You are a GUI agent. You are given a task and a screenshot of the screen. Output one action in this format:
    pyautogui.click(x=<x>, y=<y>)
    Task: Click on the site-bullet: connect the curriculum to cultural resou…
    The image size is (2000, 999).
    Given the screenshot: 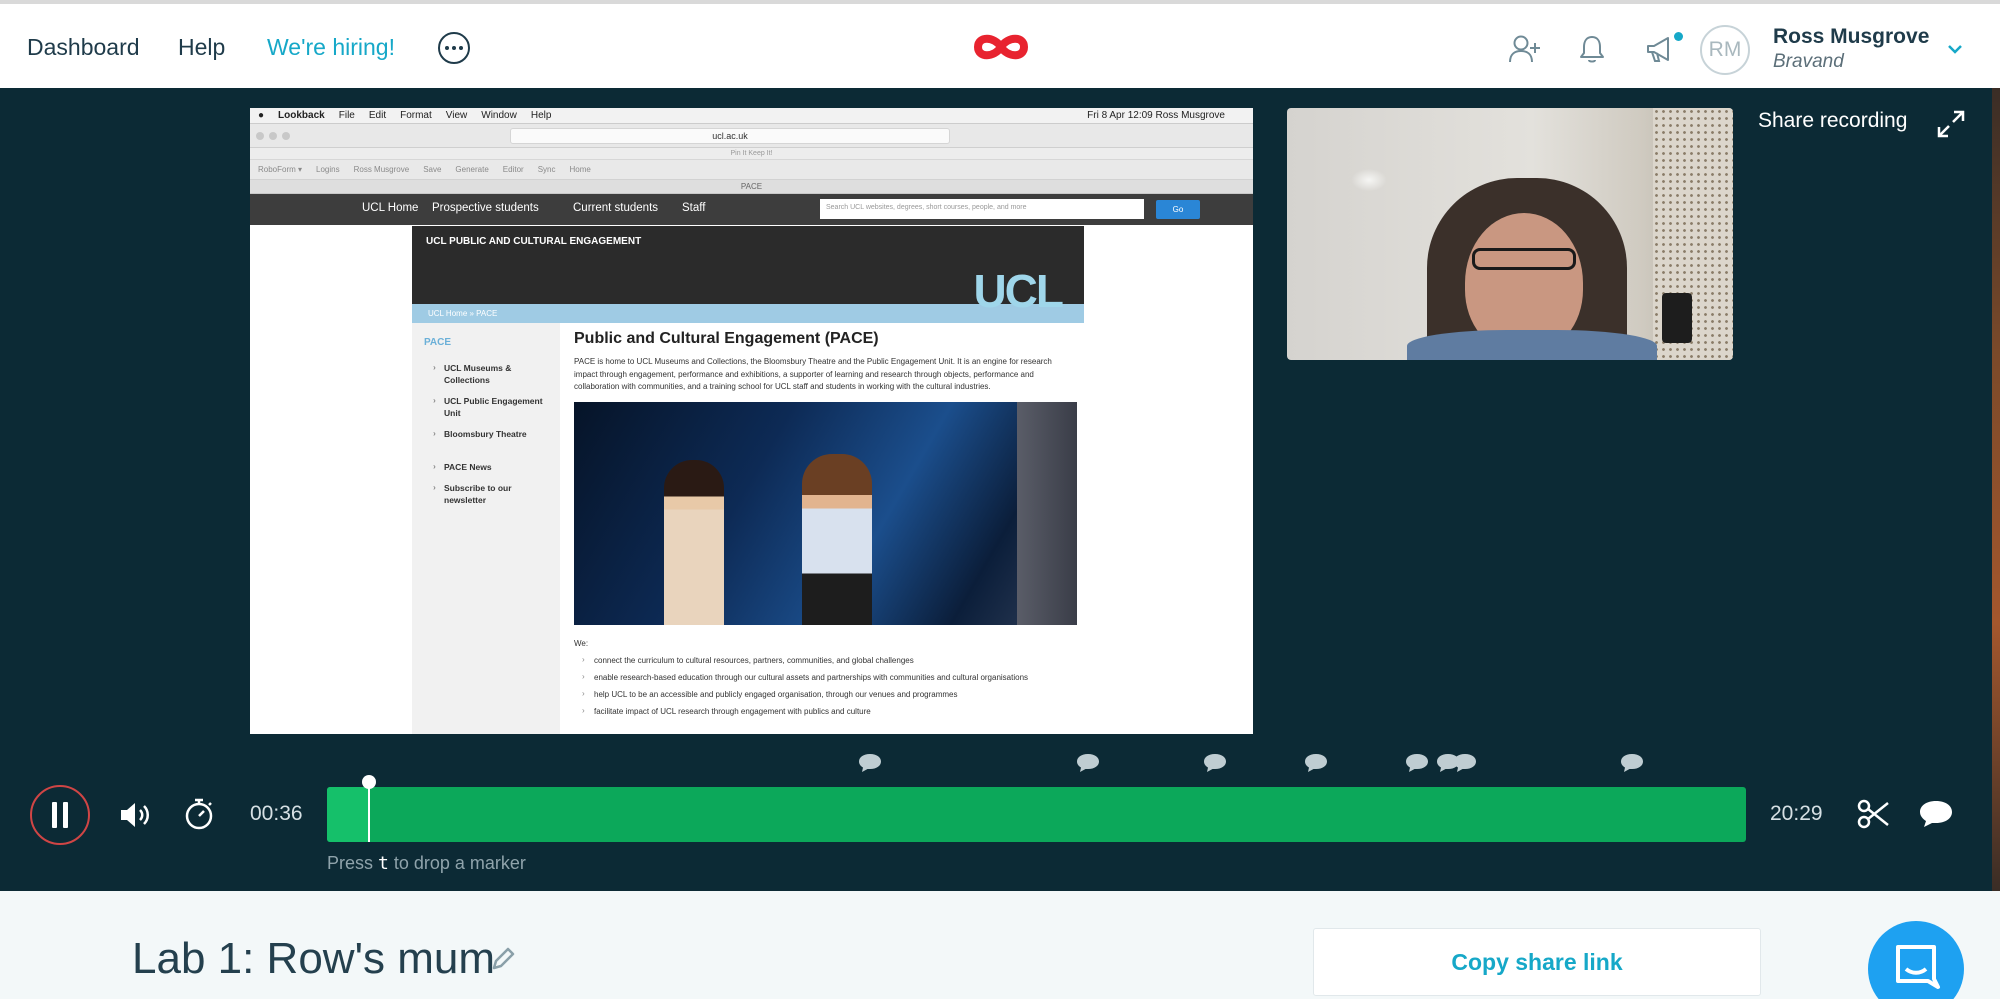 What is the action you would take?
    pyautogui.click(x=824, y=660)
    